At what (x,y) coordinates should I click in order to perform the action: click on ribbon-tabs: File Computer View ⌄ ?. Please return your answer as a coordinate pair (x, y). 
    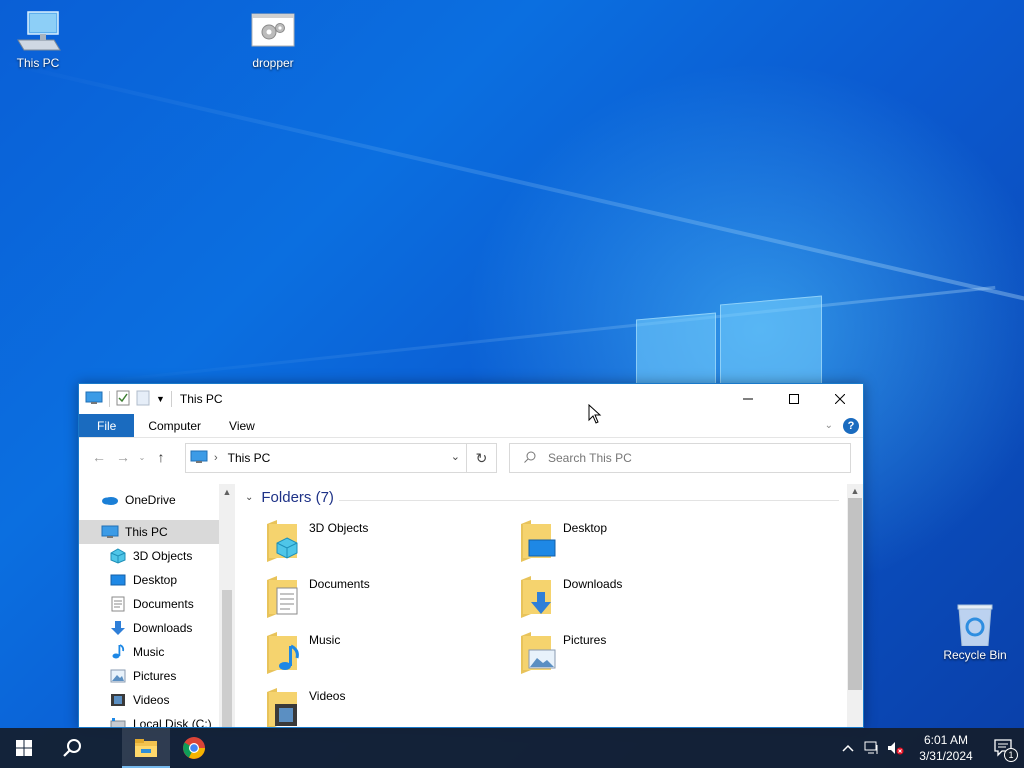
    Looking at the image, I should click on (471, 426).